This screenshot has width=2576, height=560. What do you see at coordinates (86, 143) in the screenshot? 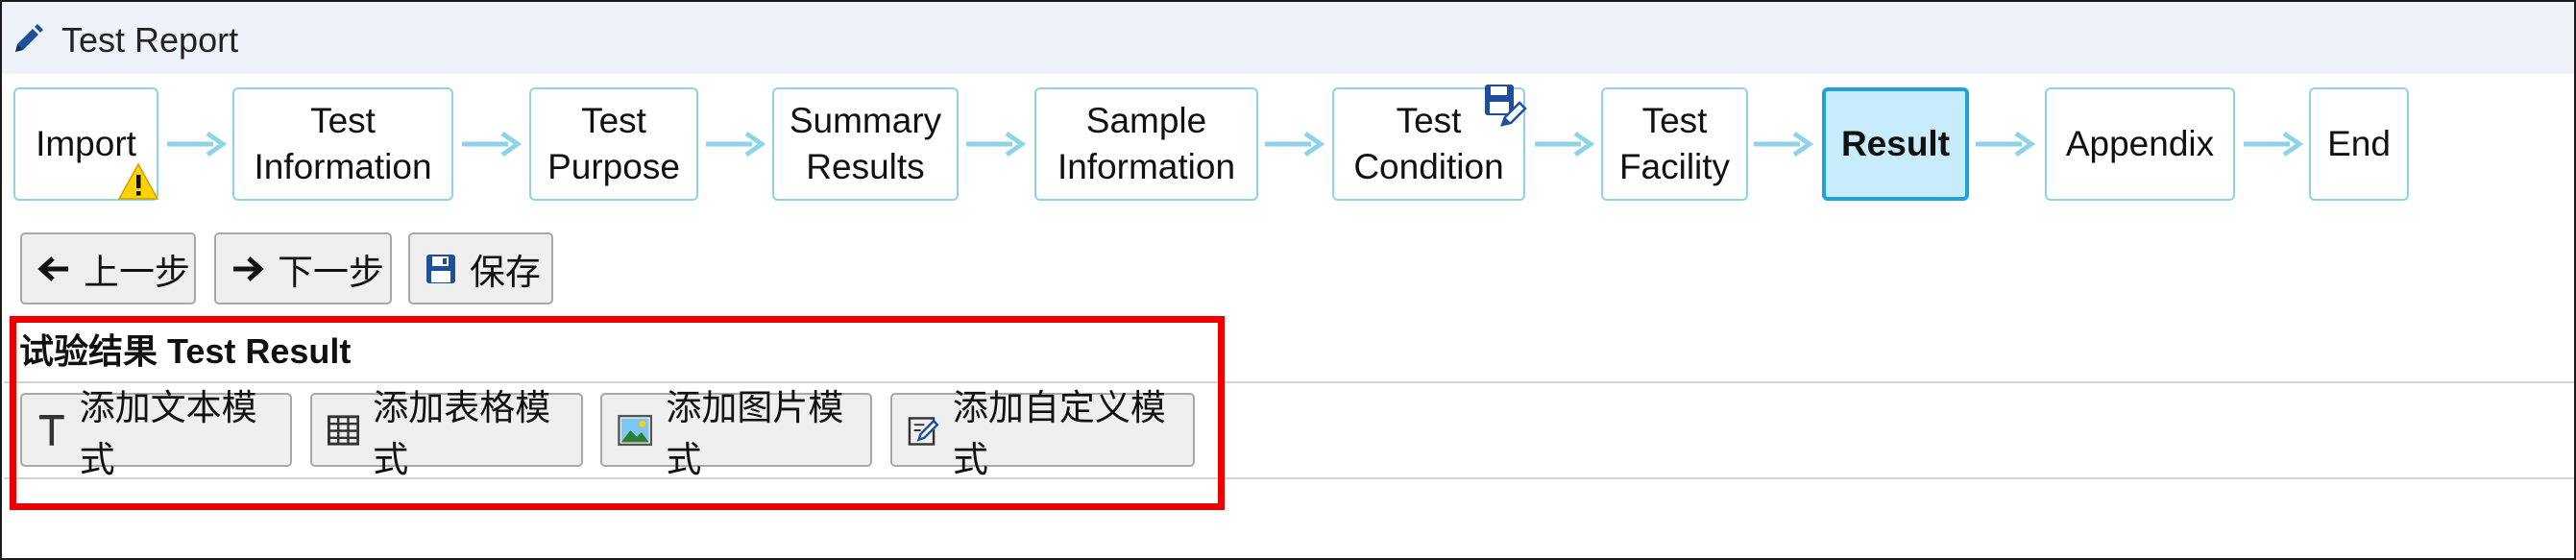
I see `step-label: Import` at bounding box center [86, 143].